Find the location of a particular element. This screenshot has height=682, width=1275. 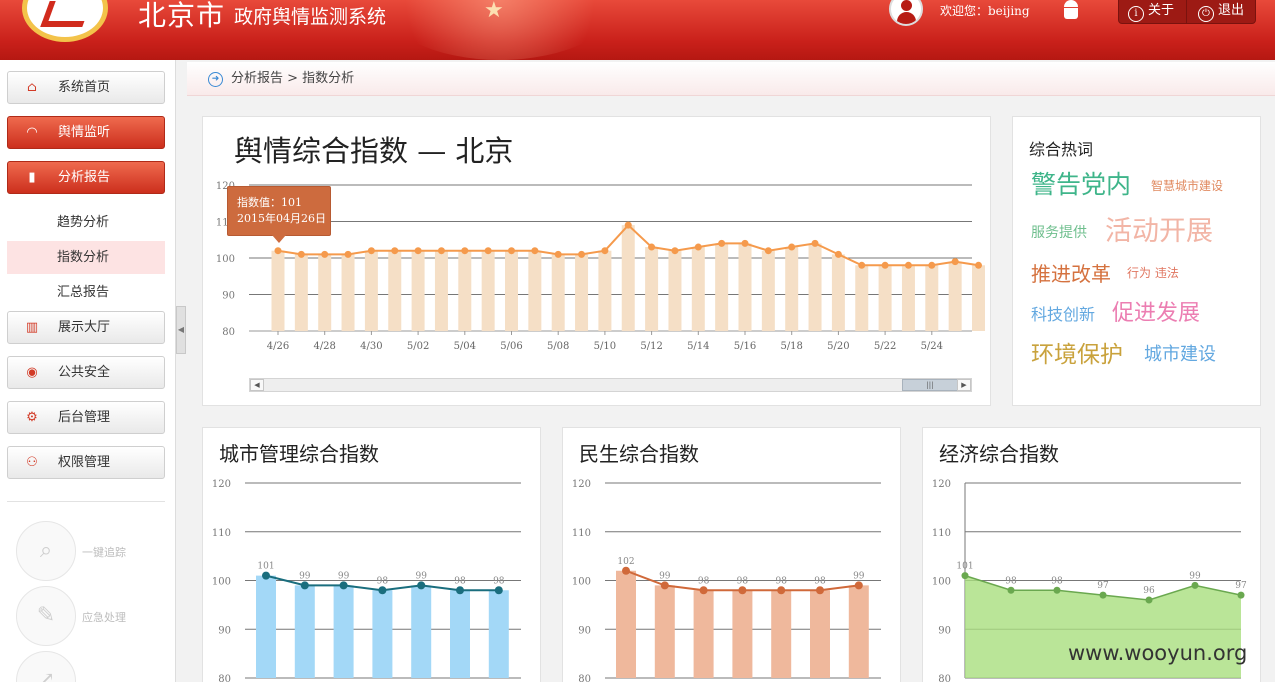

hot-word: 活动开展 is located at coordinates (1159, 228).